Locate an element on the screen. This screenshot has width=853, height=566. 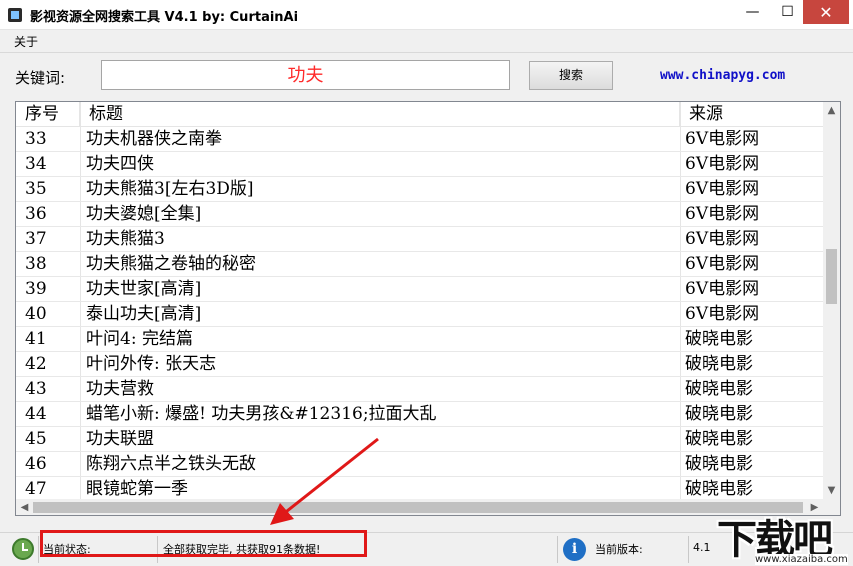
row-index: 43 is located at coordinates (36, 389).